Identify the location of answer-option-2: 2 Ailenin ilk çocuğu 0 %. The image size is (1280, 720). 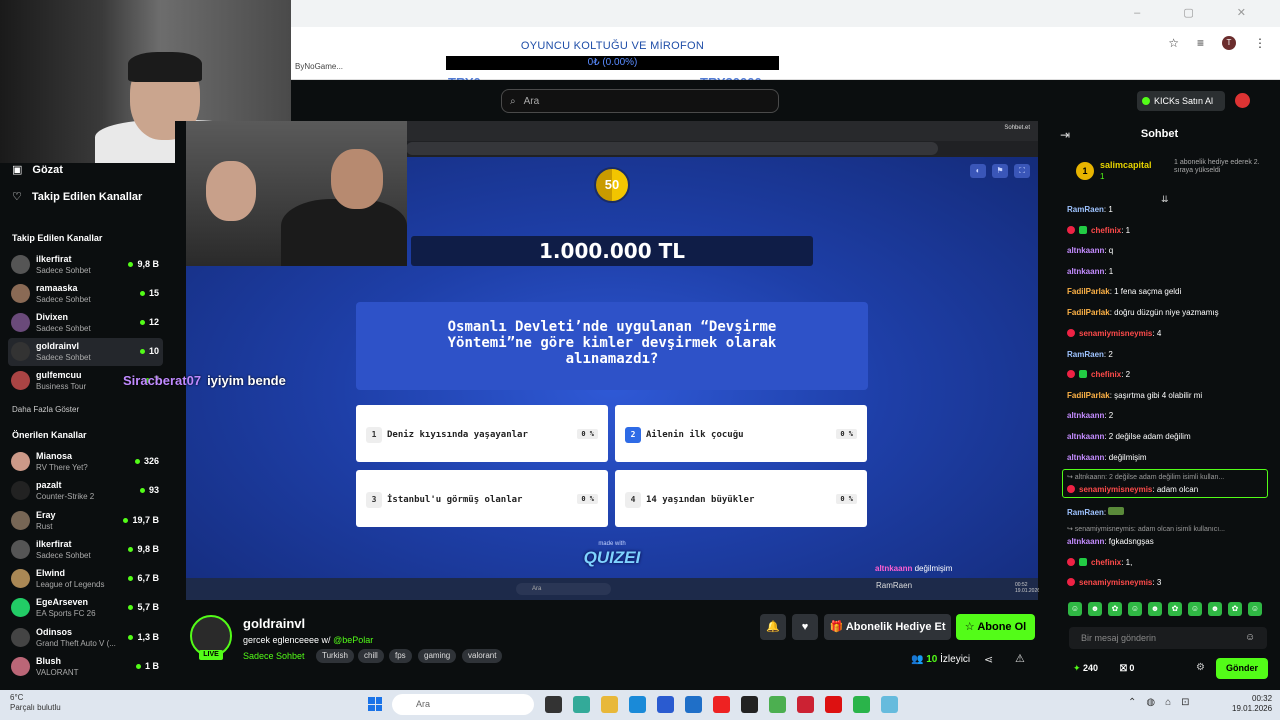
(741, 433).